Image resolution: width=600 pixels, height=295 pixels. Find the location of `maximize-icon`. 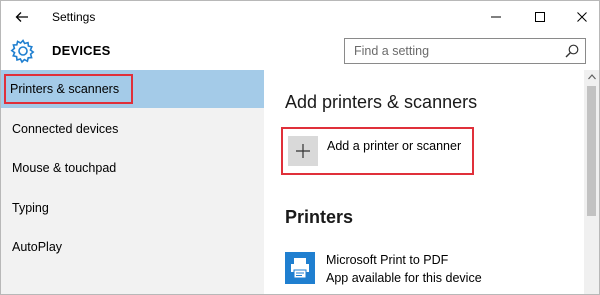

maximize-icon is located at coordinates (540, 17).